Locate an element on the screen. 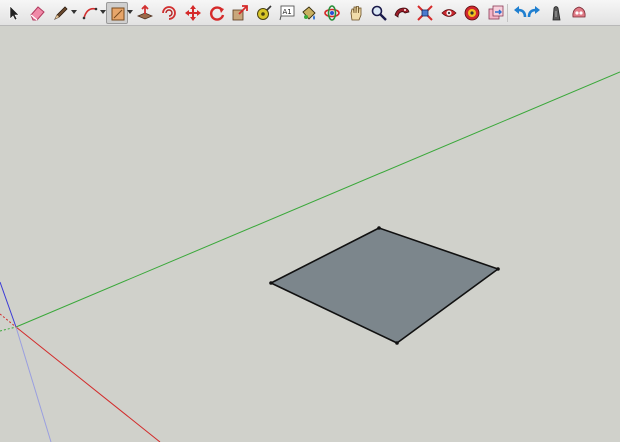 The width and height of the screenshot is (620, 442). position-camera-tool-button is located at coordinates (579, 13).